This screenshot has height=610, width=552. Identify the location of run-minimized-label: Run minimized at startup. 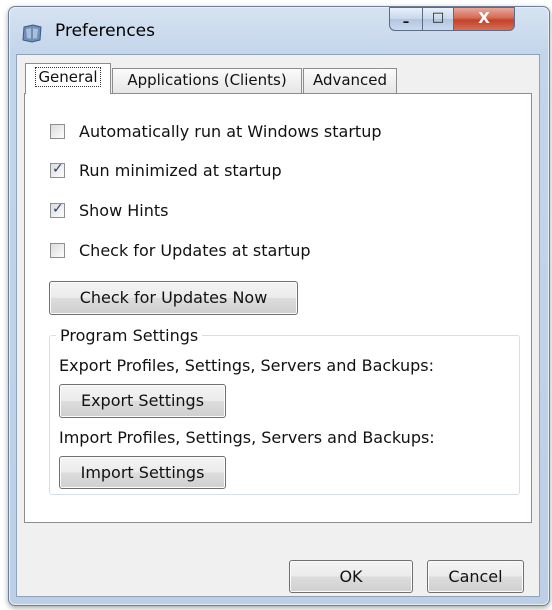
(180, 170).